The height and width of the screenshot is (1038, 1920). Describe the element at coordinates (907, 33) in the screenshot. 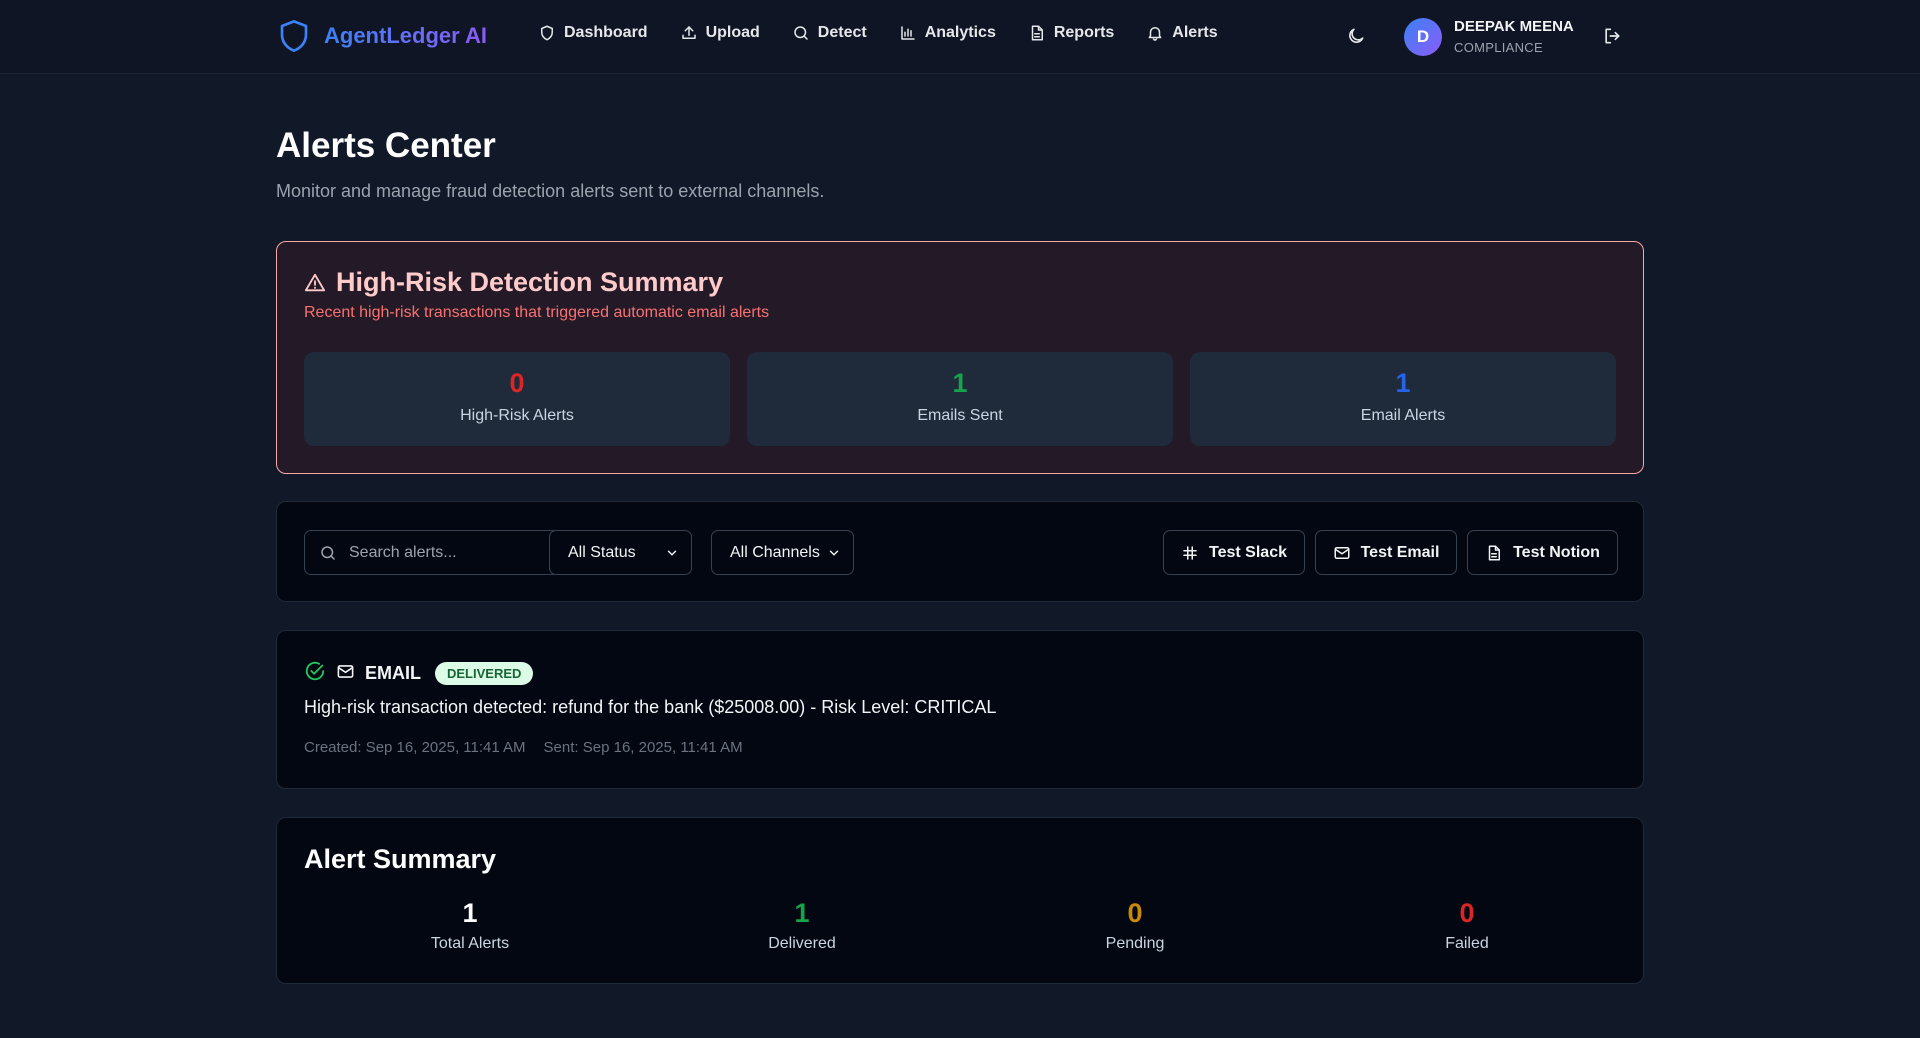

I see `bar-chart-icon` at that location.